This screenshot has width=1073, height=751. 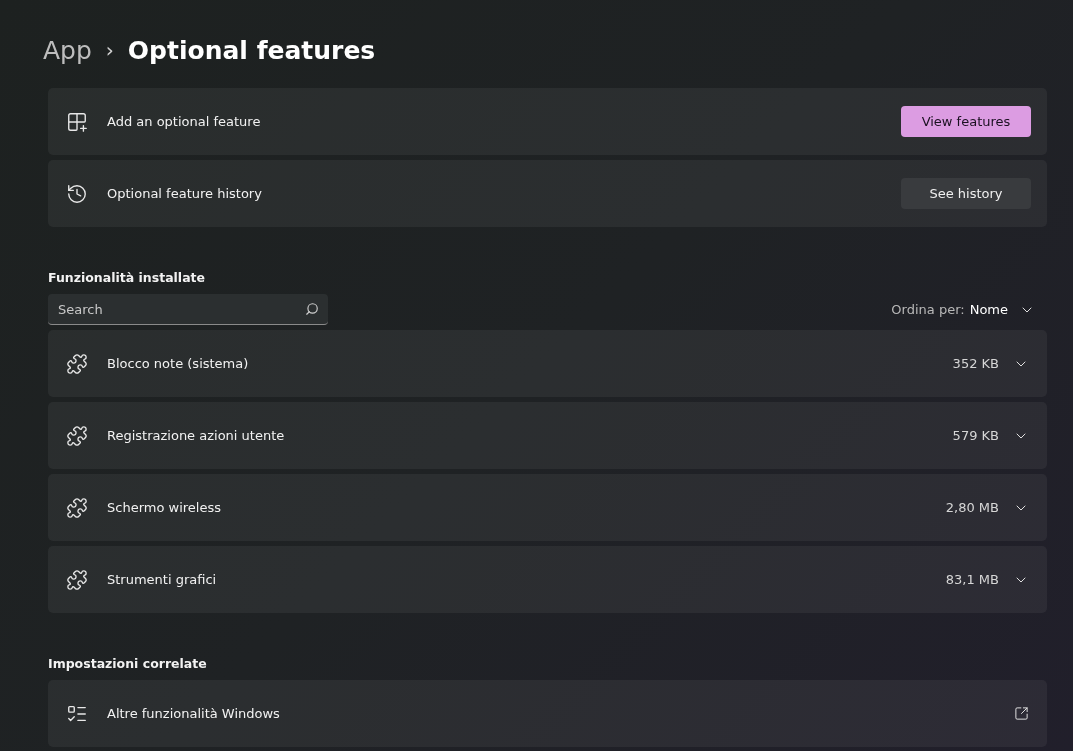 What do you see at coordinates (77, 193) in the screenshot?
I see `history-icon` at bounding box center [77, 193].